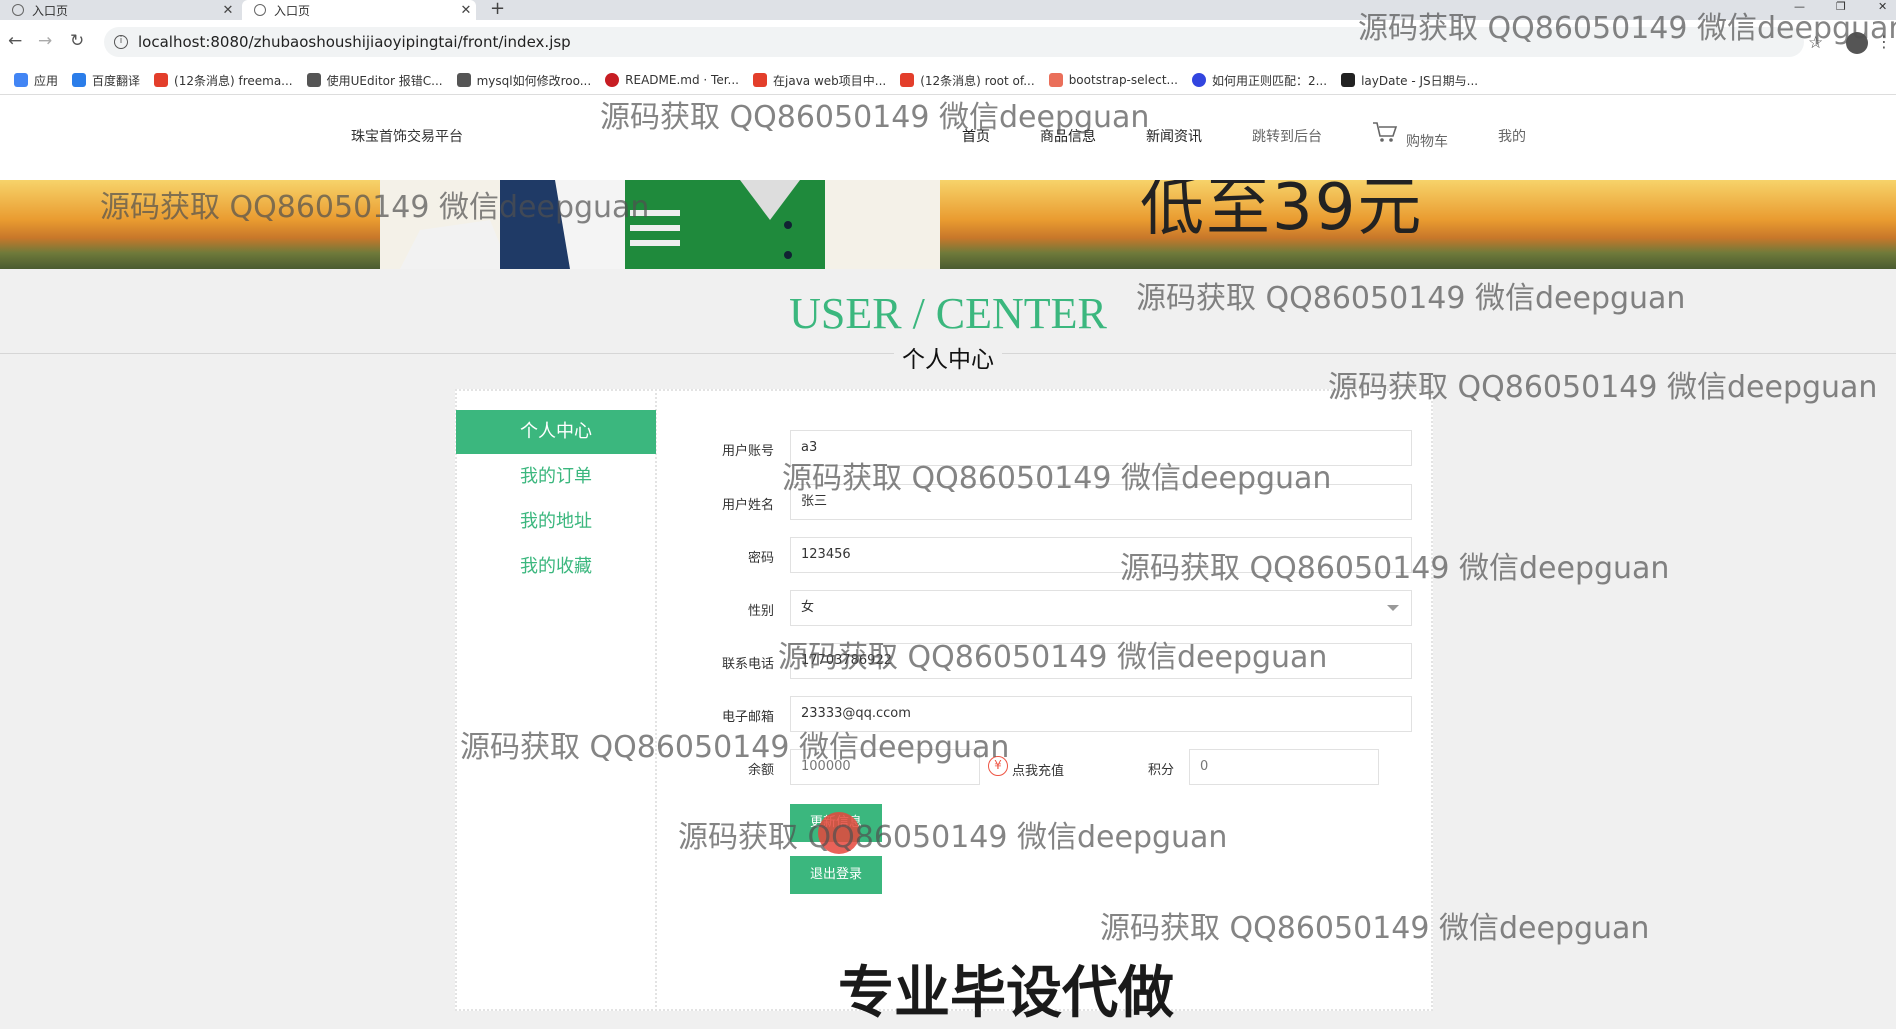  I want to click on user-center-subtitle: 个人中心, so click(948, 357).